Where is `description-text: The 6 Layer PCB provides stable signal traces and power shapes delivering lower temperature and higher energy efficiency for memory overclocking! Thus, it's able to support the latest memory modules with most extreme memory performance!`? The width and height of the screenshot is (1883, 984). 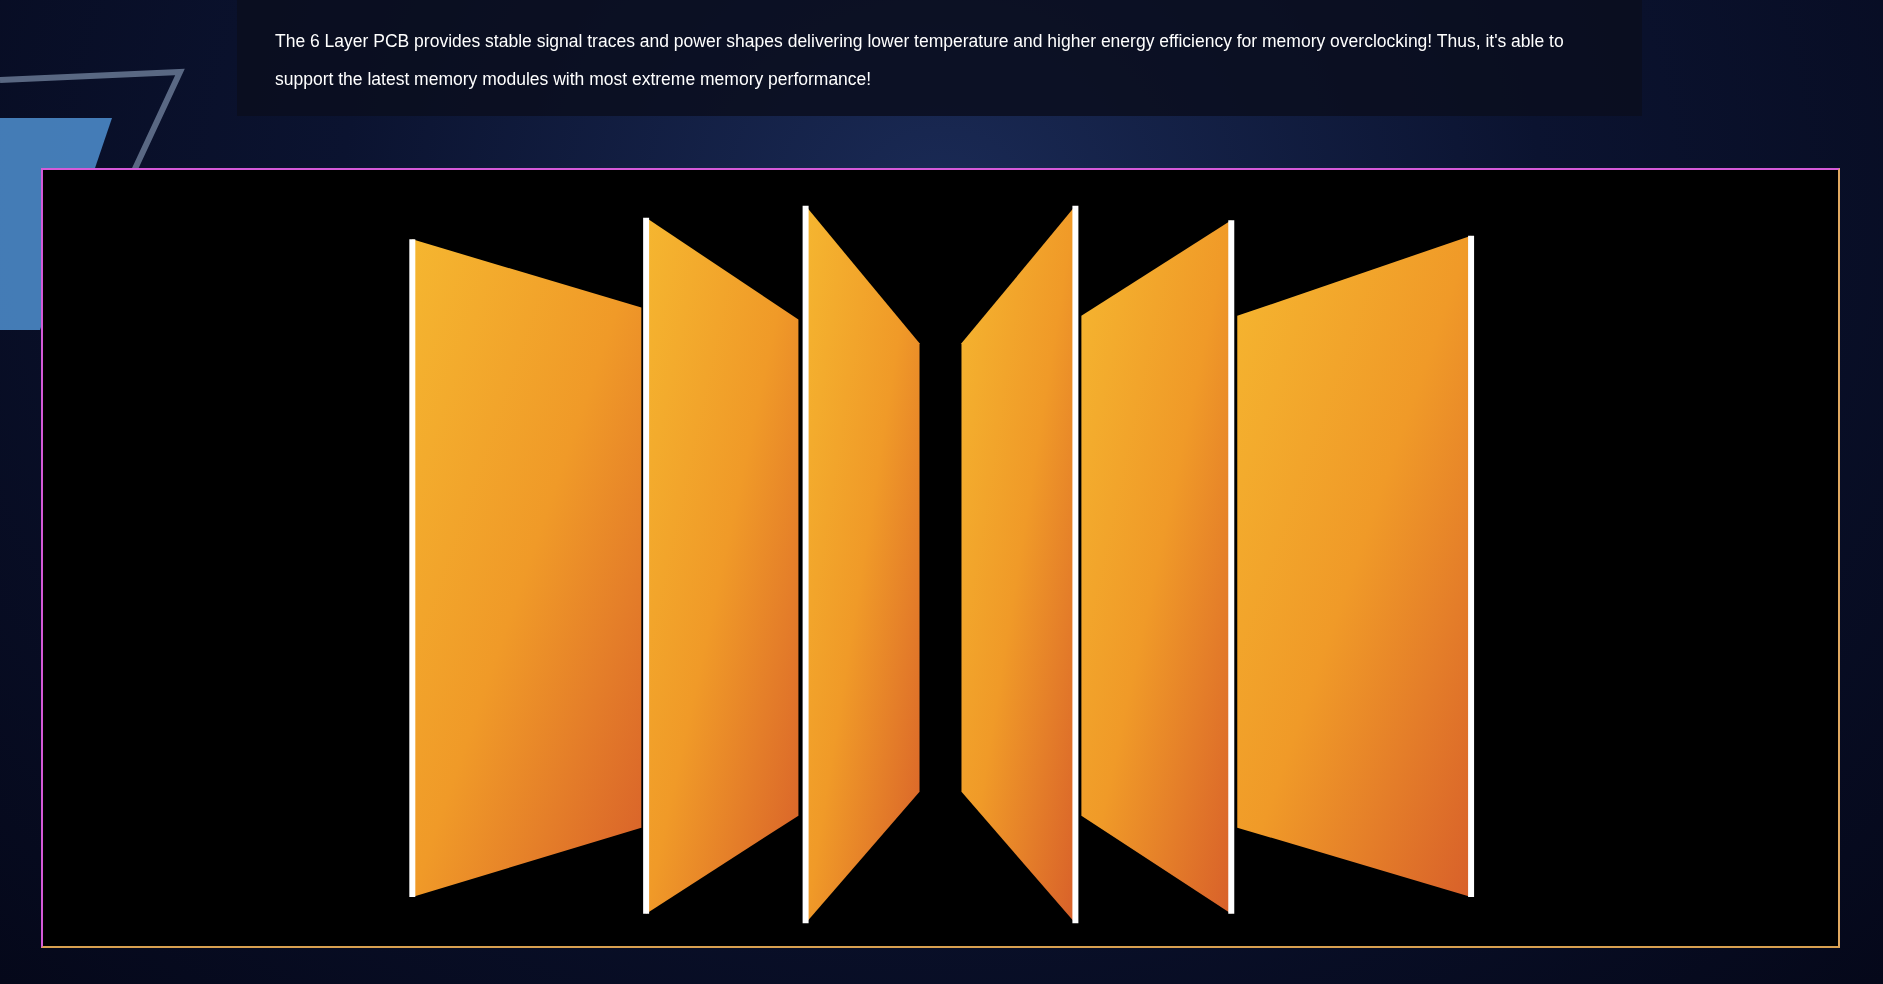 description-text: The 6 Layer PCB provides stable signal traces and power shapes delivering lower temperature and higher energy efficiency for memory overclocking! Thus, it's able to support the latest memory modules with most extreme memory performance! is located at coordinates (920, 60).